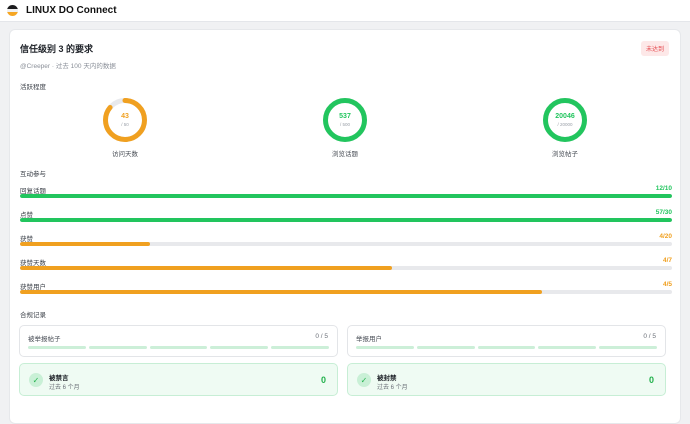  I want to click on bar-count: 57/30, so click(663, 212).